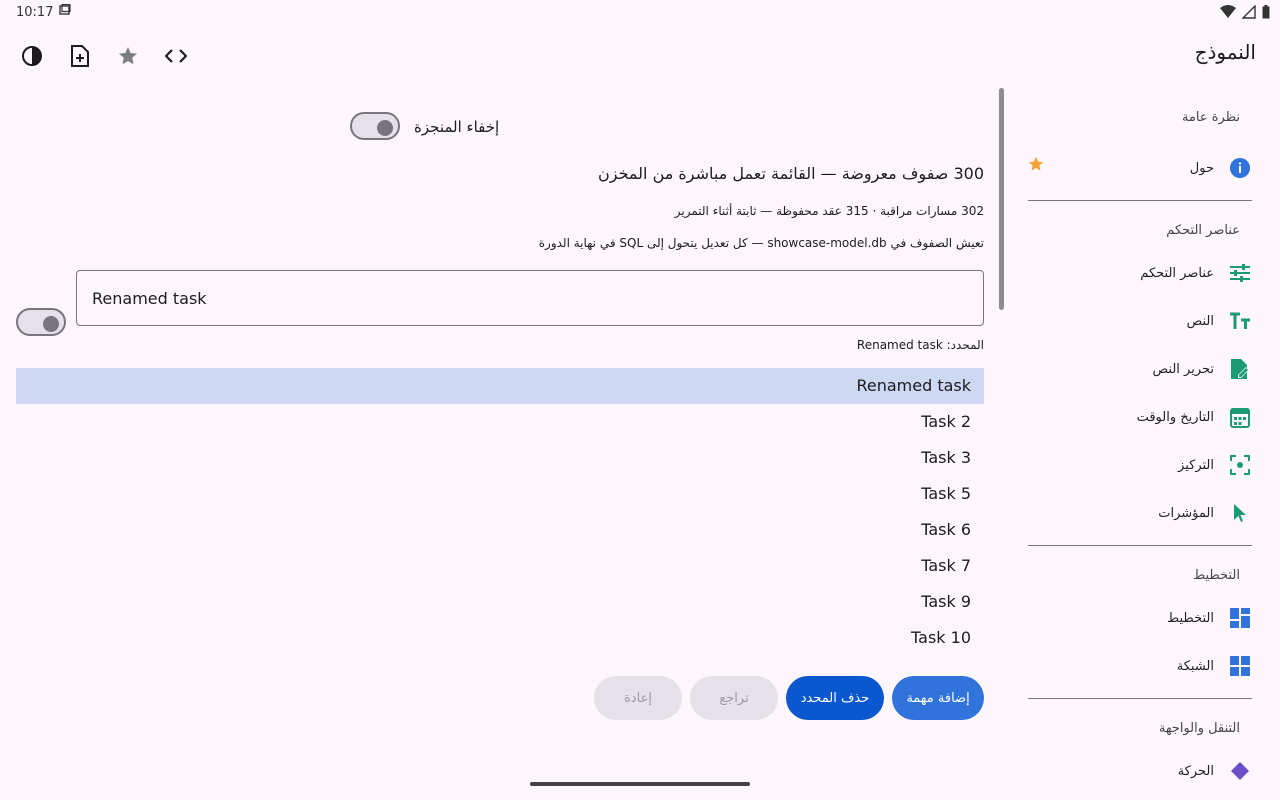 Image resolution: width=1280 pixels, height=800 pixels. I want to click on pointer-icon, so click(1240, 513).